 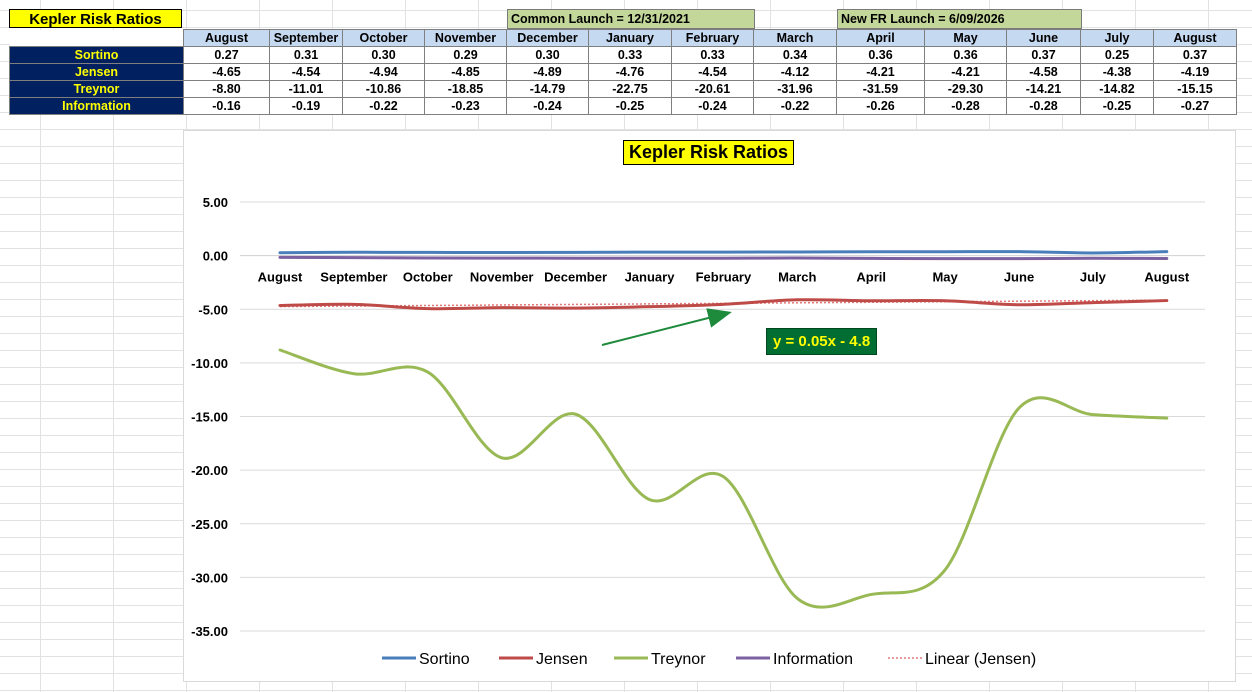 I want to click on x-category-label: October, so click(x=428, y=277).